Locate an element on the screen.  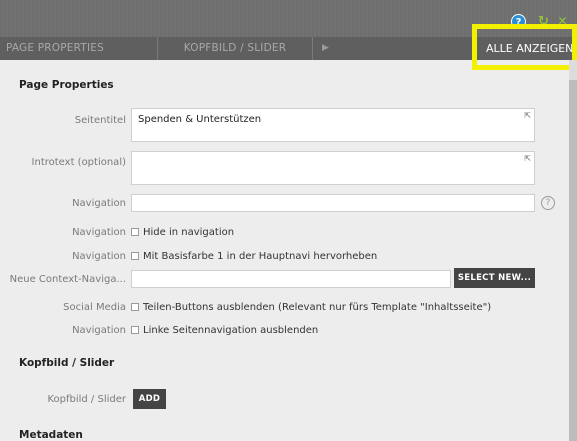
linke-navigation-text: Linke Seitennavigation ausblenden is located at coordinates (231, 330).